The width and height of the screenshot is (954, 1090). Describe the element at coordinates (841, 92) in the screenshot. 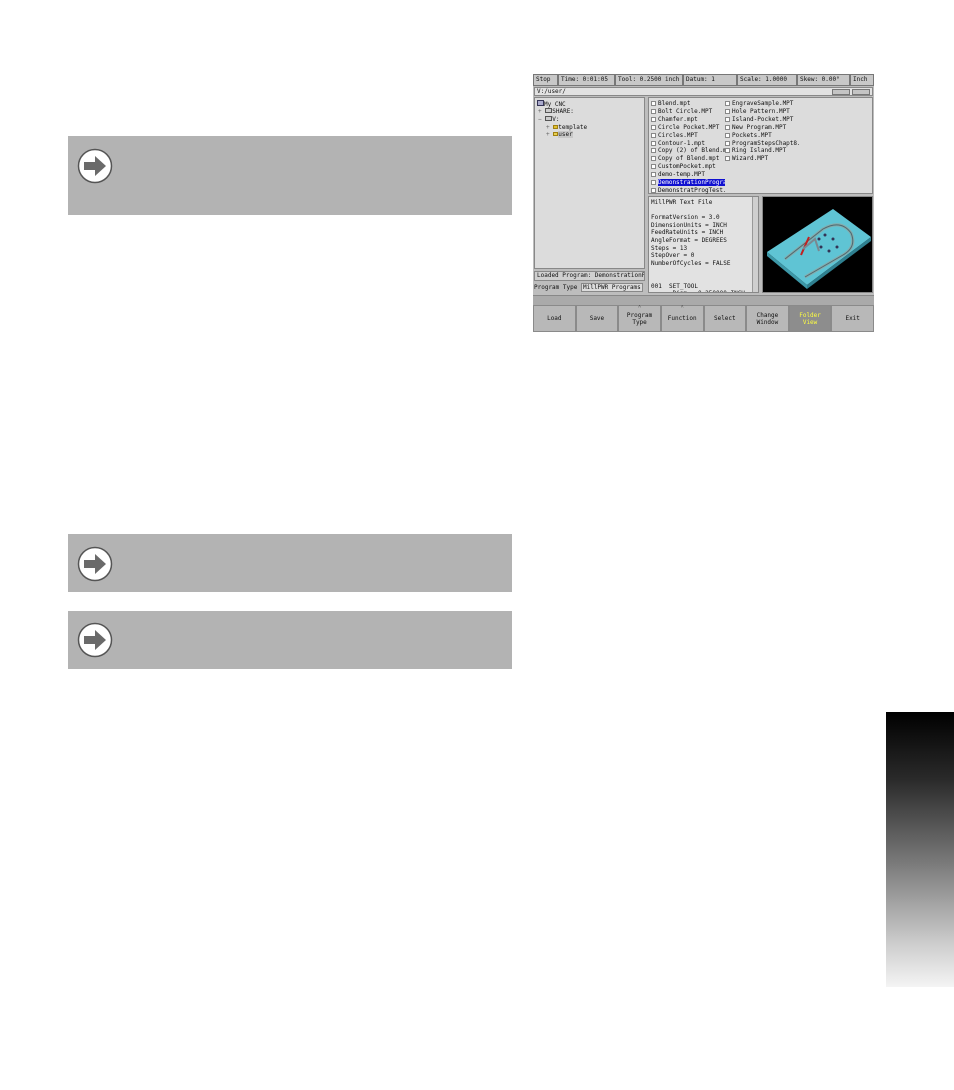

I see `list-view-button` at that location.